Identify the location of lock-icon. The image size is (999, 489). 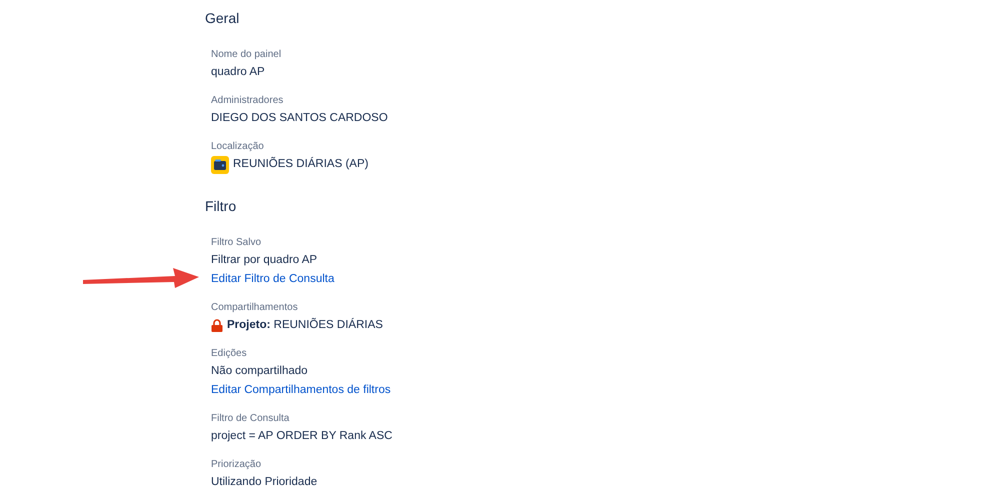
(217, 325).